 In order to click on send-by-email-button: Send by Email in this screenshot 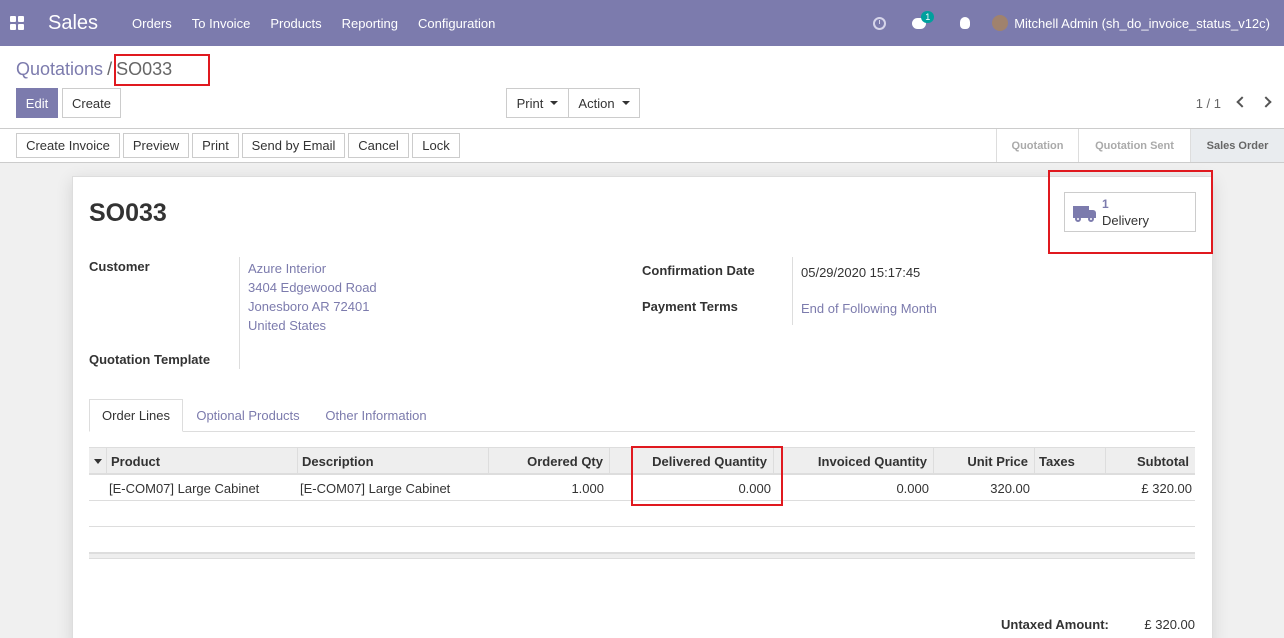, I will do `click(293, 145)`.